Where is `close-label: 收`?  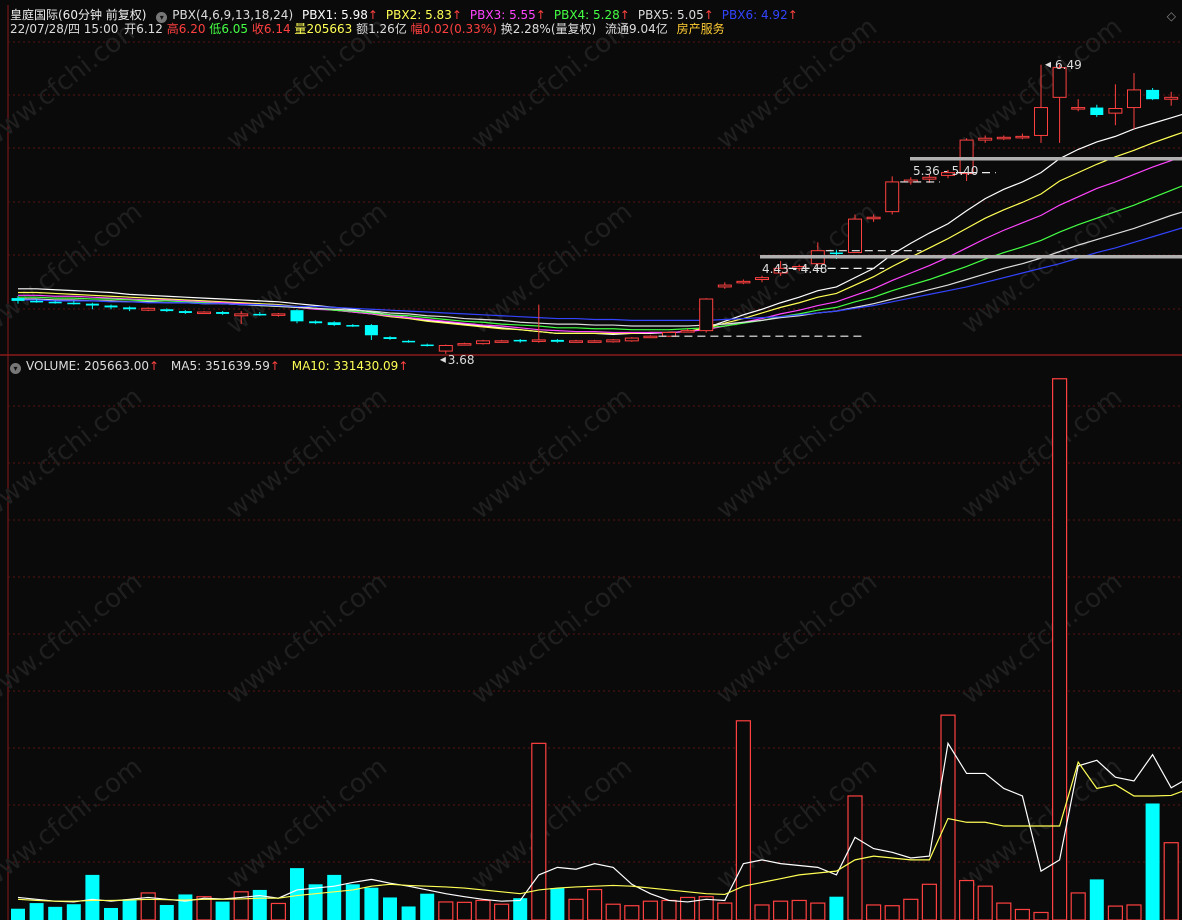
close-label: 收 is located at coordinates (257, 29).